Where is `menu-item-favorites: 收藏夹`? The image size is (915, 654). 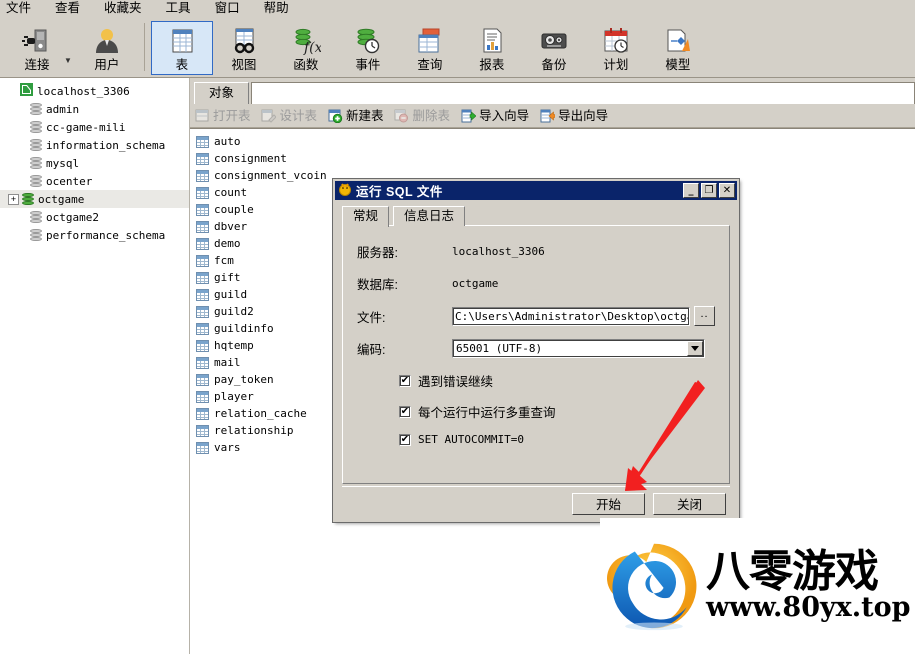 menu-item-favorites: 收藏夹 is located at coordinates (125, 9).